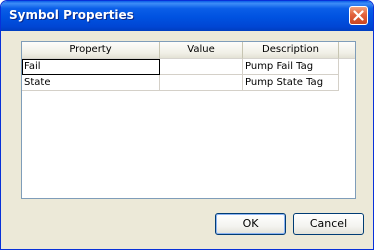  Describe the element at coordinates (91, 50) in the screenshot. I see `column-header-property: Property` at that location.